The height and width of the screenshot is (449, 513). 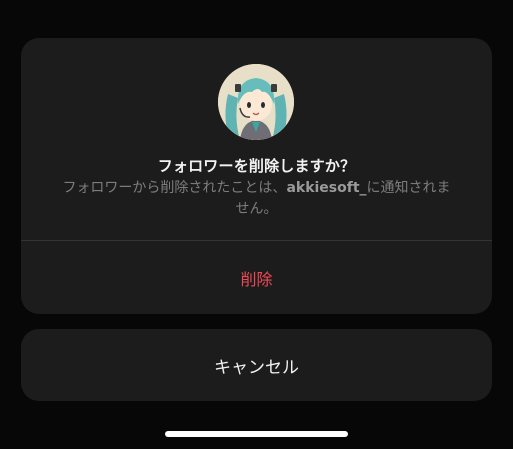 I want to click on dialog-description: フォロワーから削除されたことは、akkiesoft_に通知されません。, so click(x=256, y=199).